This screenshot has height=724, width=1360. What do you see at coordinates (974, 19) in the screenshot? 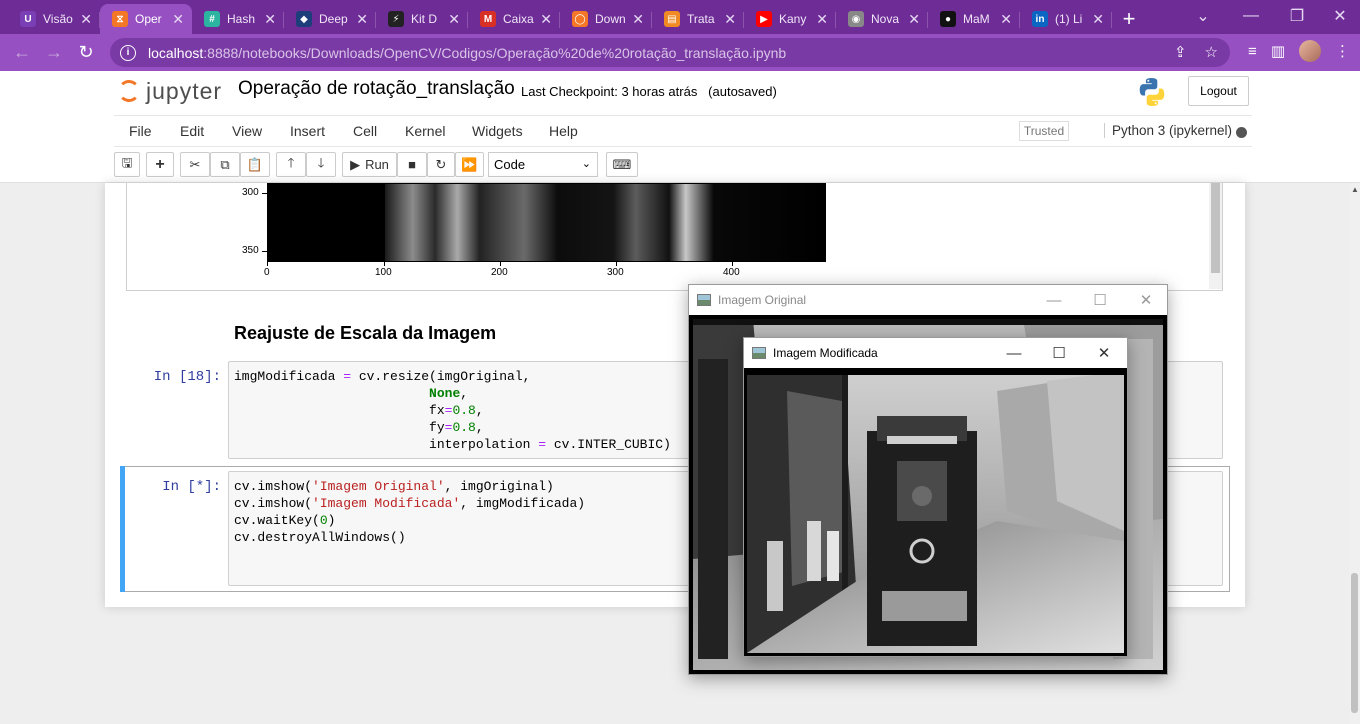
I see `browser-tab: ● MaM ✕` at bounding box center [974, 19].